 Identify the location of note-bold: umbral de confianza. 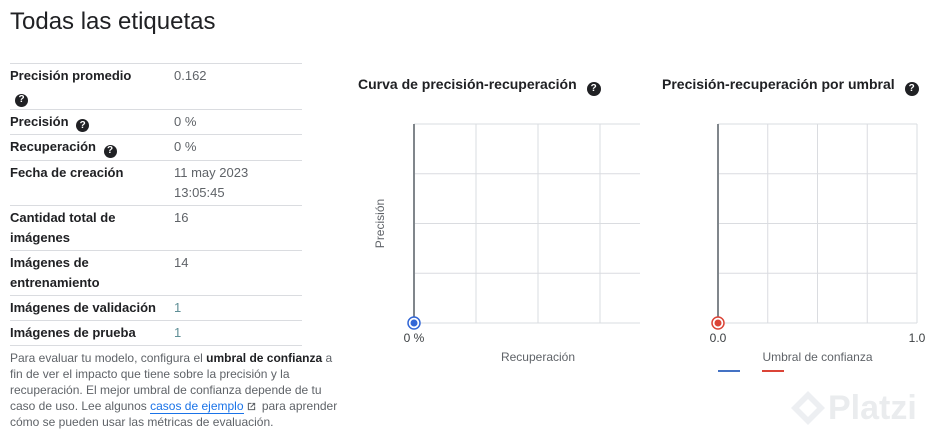
(264, 358).